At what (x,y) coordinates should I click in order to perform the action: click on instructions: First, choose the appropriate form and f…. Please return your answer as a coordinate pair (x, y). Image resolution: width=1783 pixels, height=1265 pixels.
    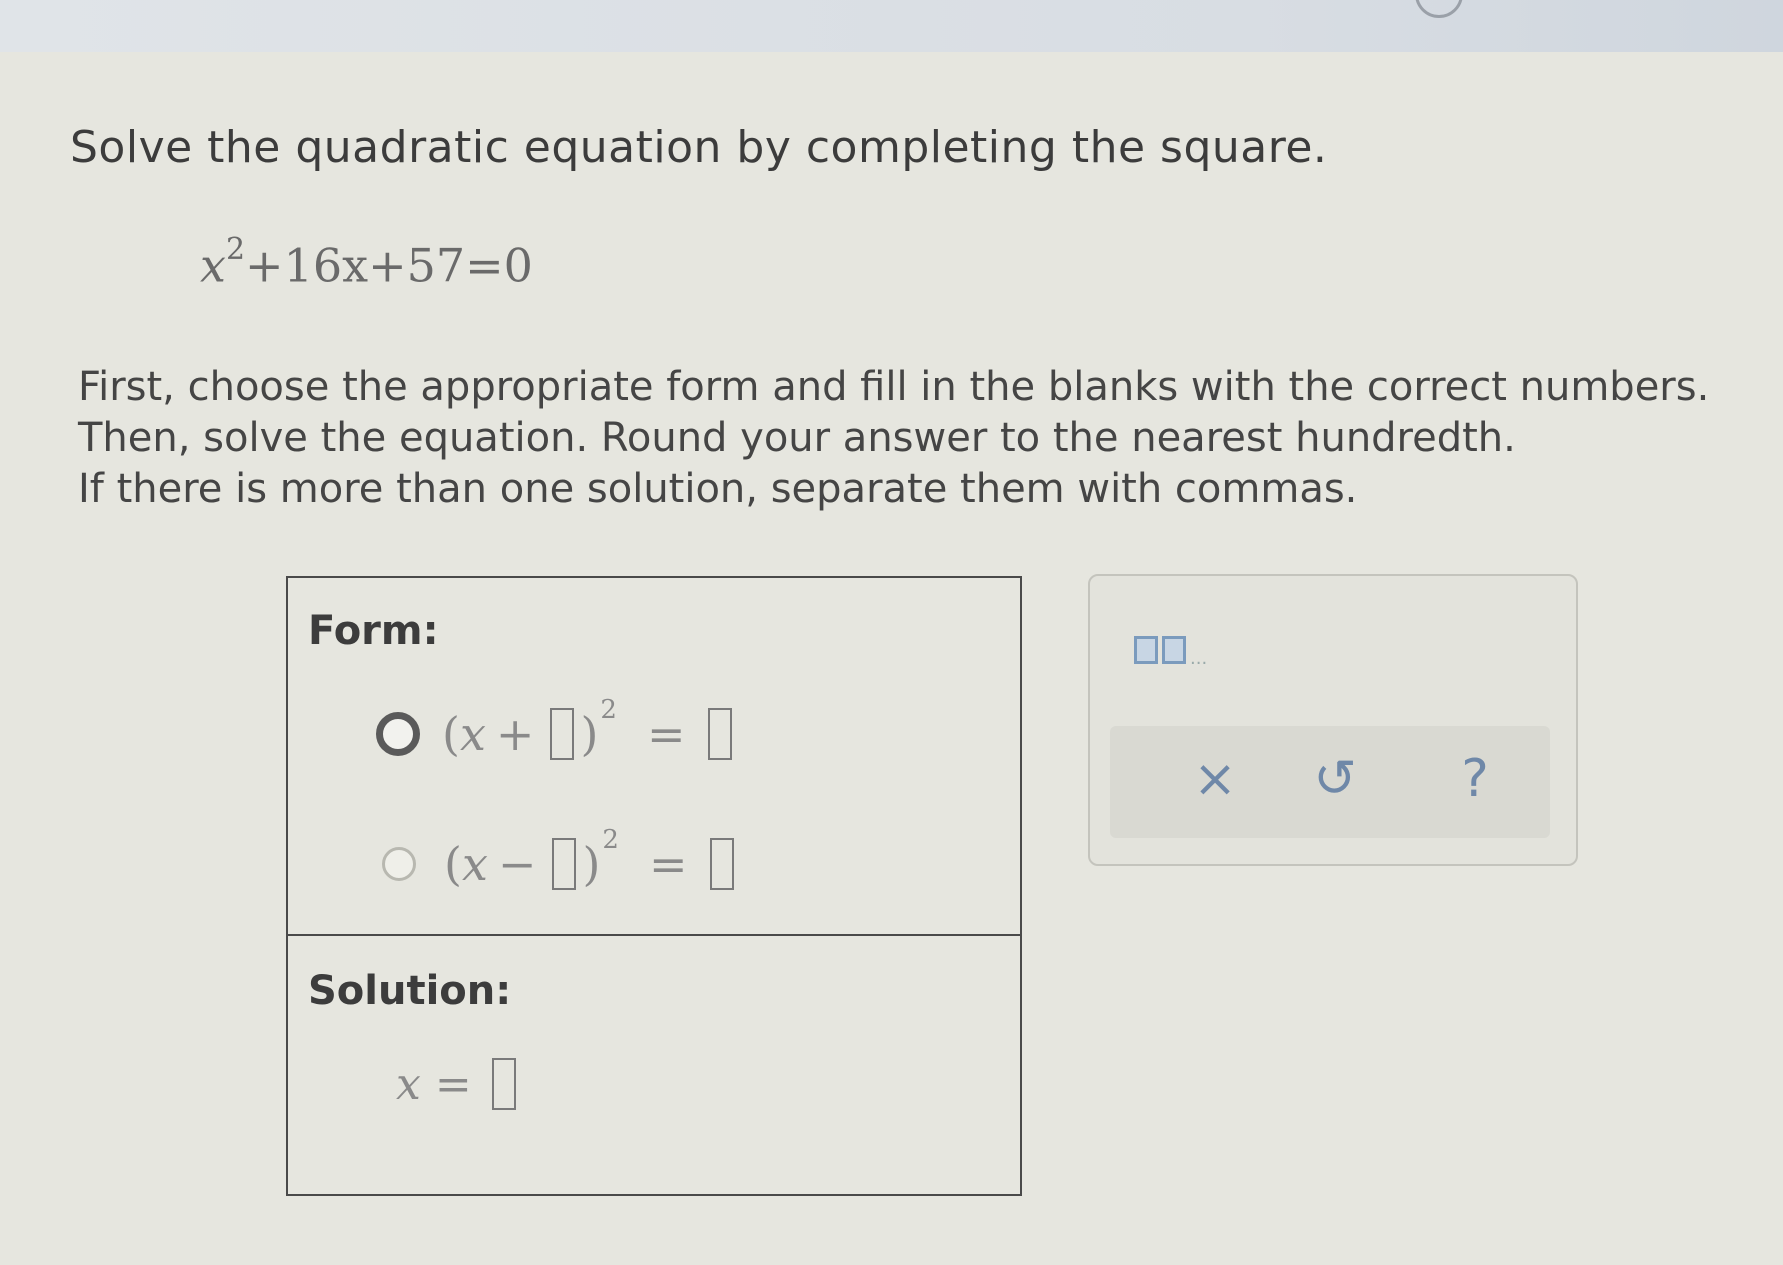
    Looking at the image, I should click on (928, 438).